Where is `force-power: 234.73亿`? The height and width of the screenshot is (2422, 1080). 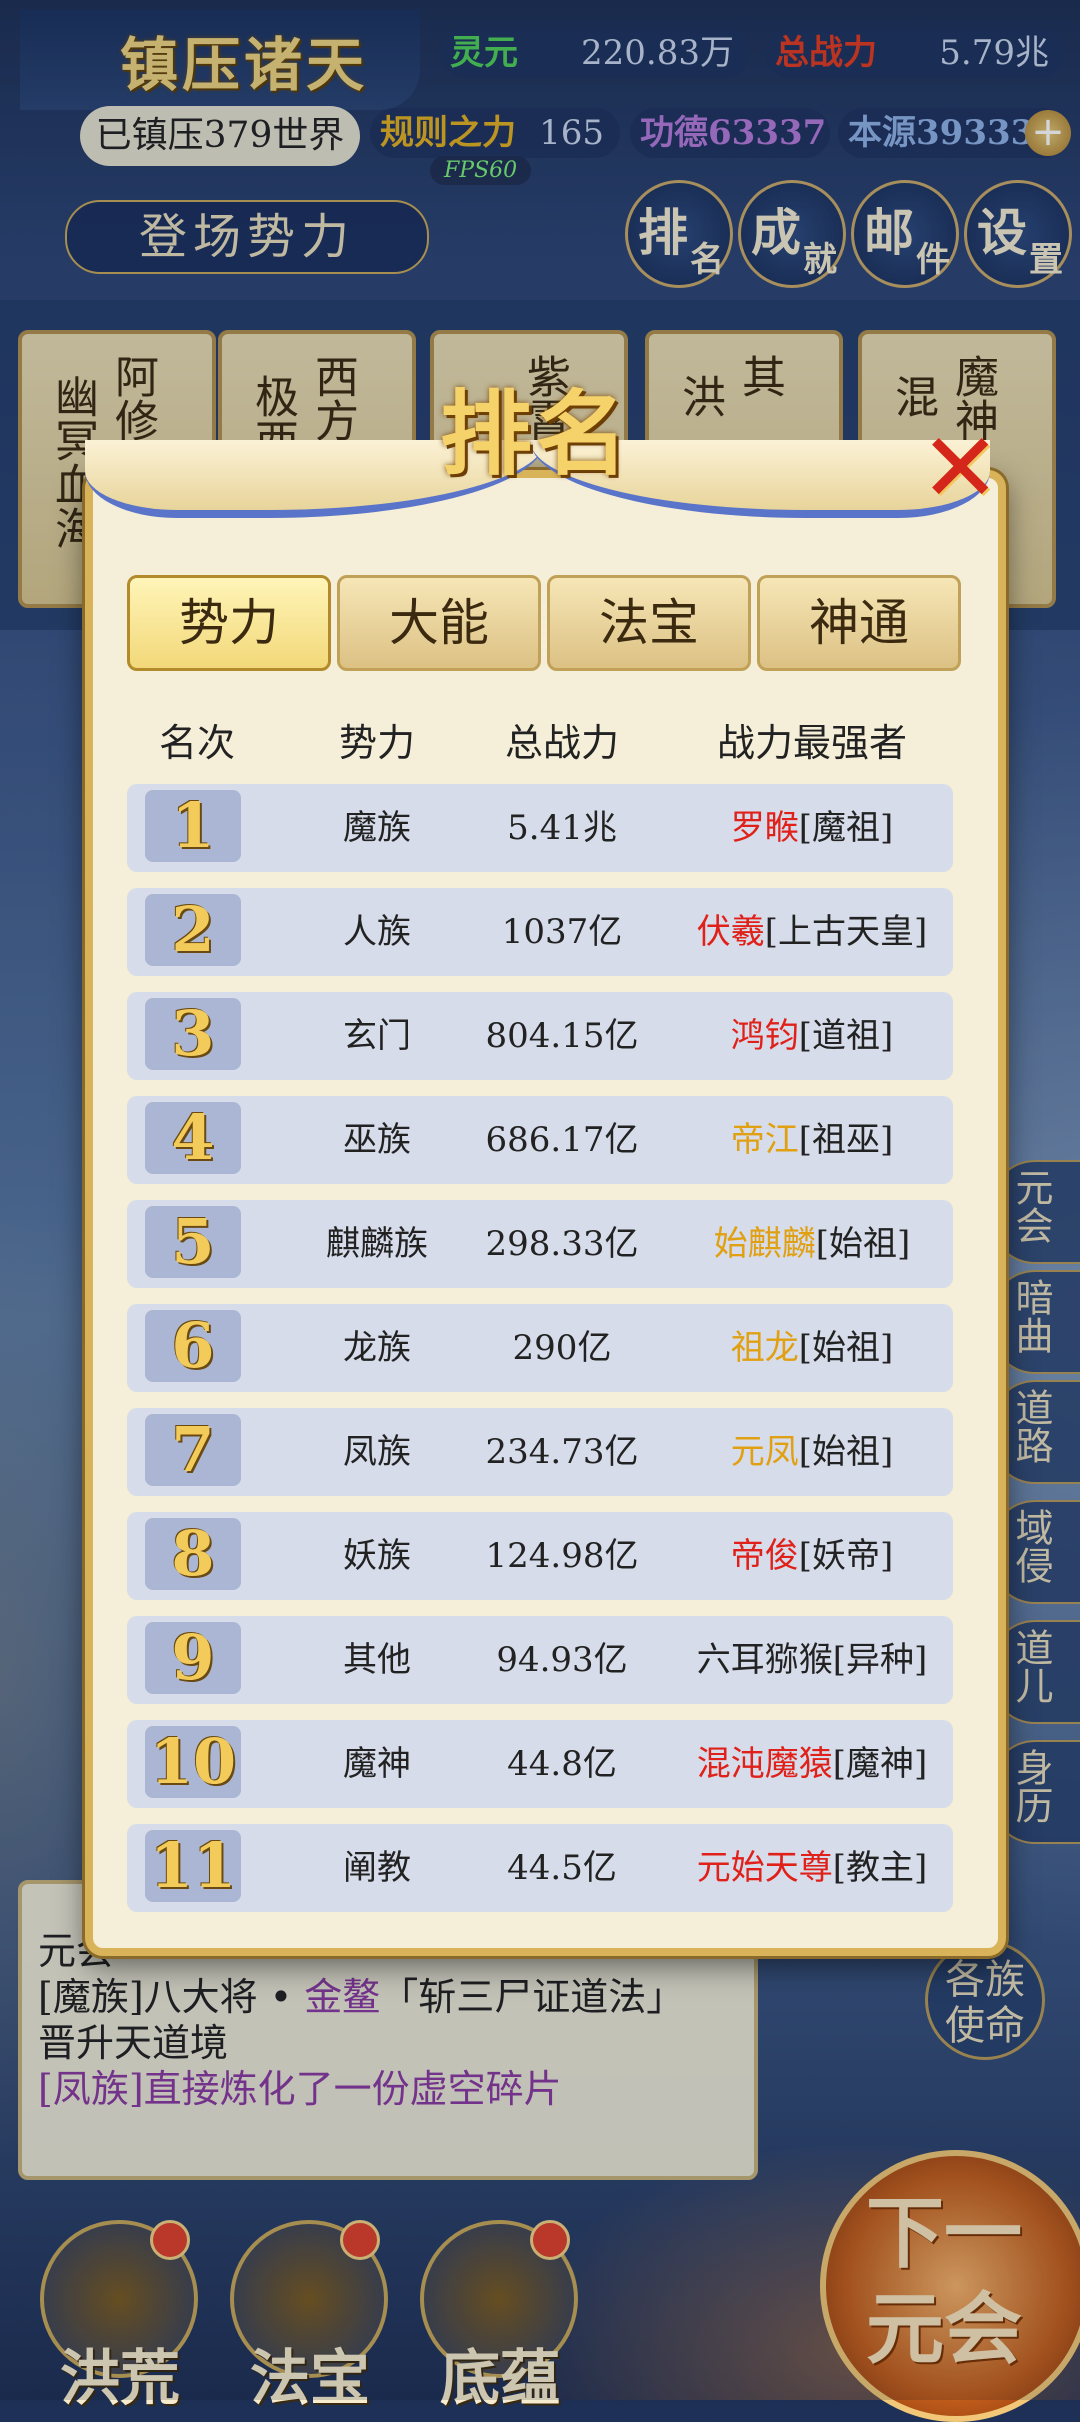
force-power: 234.73亿 is located at coordinates (562, 1452).